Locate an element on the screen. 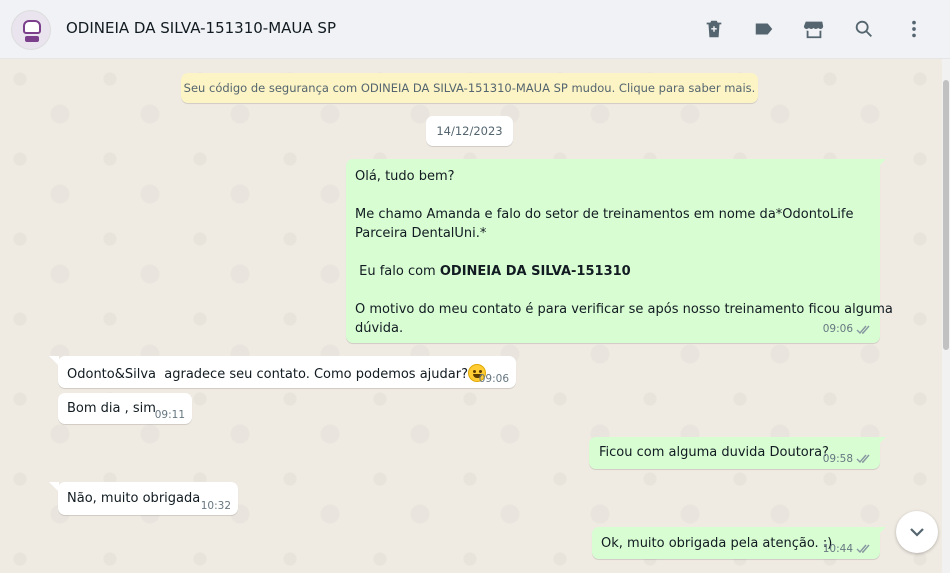  chevron-down-icon is located at coordinates (917, 532).